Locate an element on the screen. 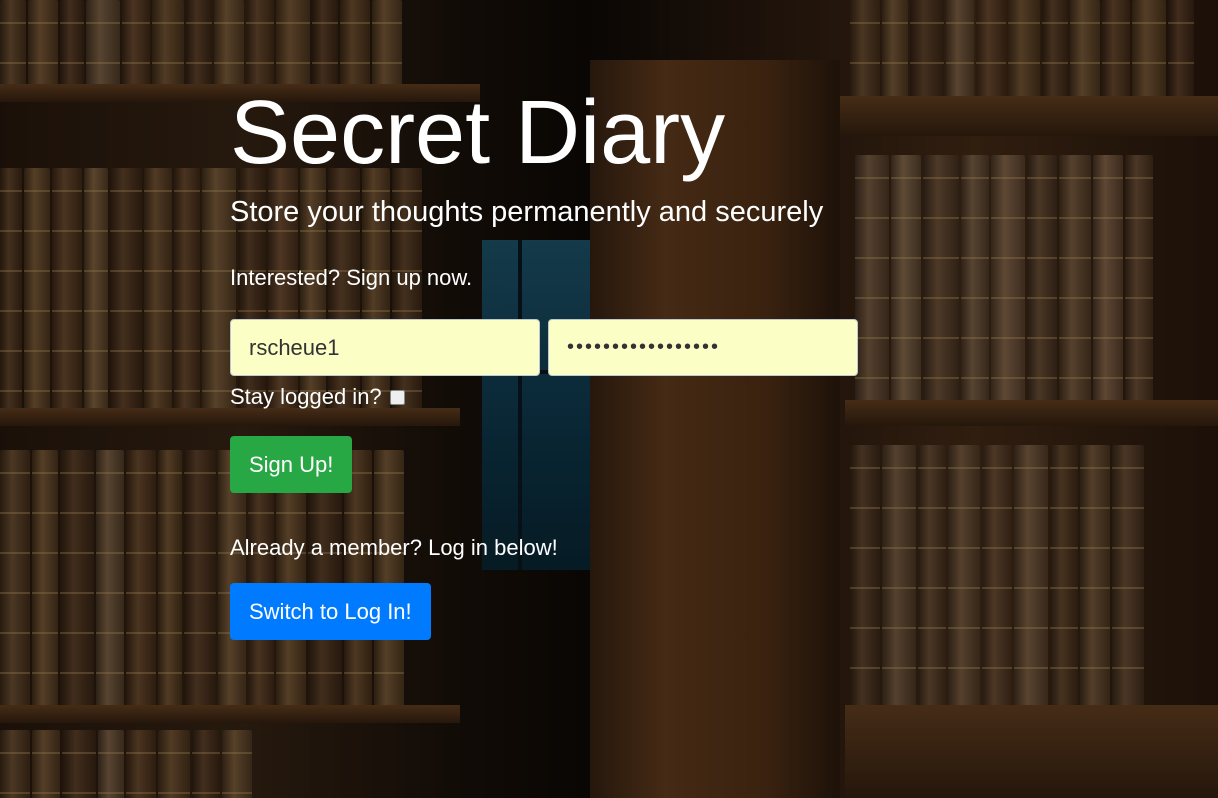 This screenshot has width=1218, height=798. sign-up-button: Sign Up! is located at coordinates (291, 464).